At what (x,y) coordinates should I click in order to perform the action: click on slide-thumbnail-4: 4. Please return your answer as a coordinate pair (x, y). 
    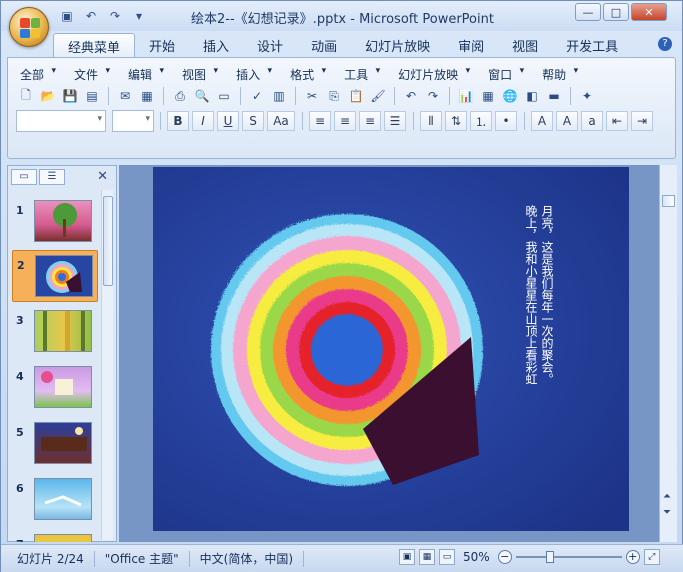
    Looking at the image, I should click on (55, 388).